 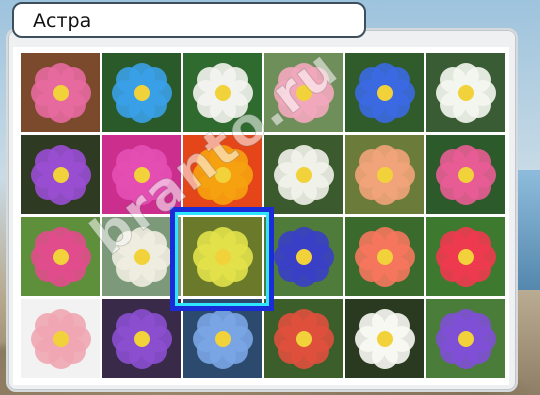 I want to click on white-calla-icon, so click(x=222, y=92).